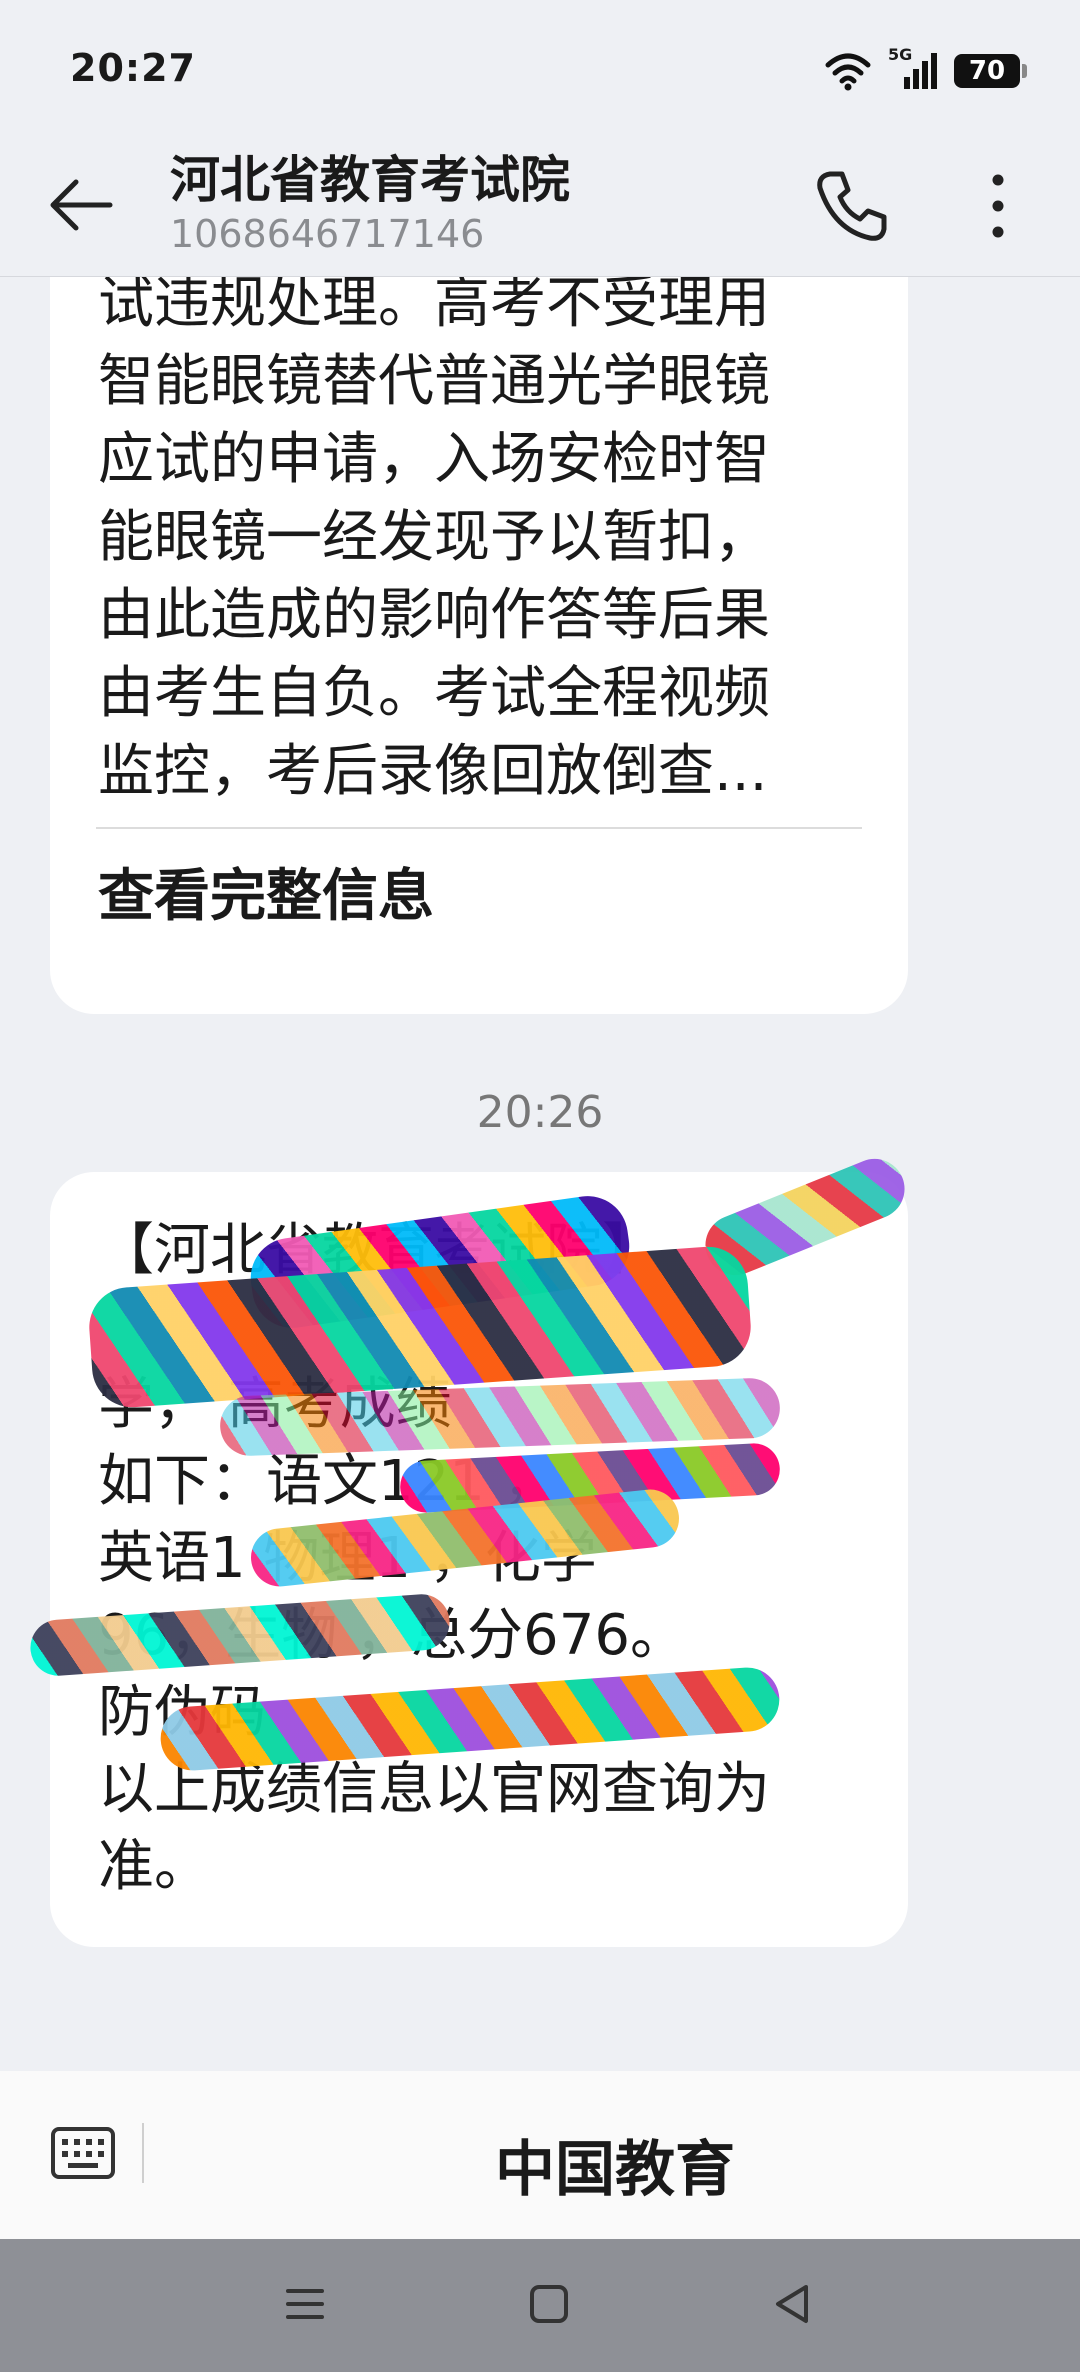 Image resolution: width=1080 pixels, height=2372 pixels. What do you see at coordinates (793, 2304) in the screenshot?
I see `back-icon` at bounding box center [793, 2304].